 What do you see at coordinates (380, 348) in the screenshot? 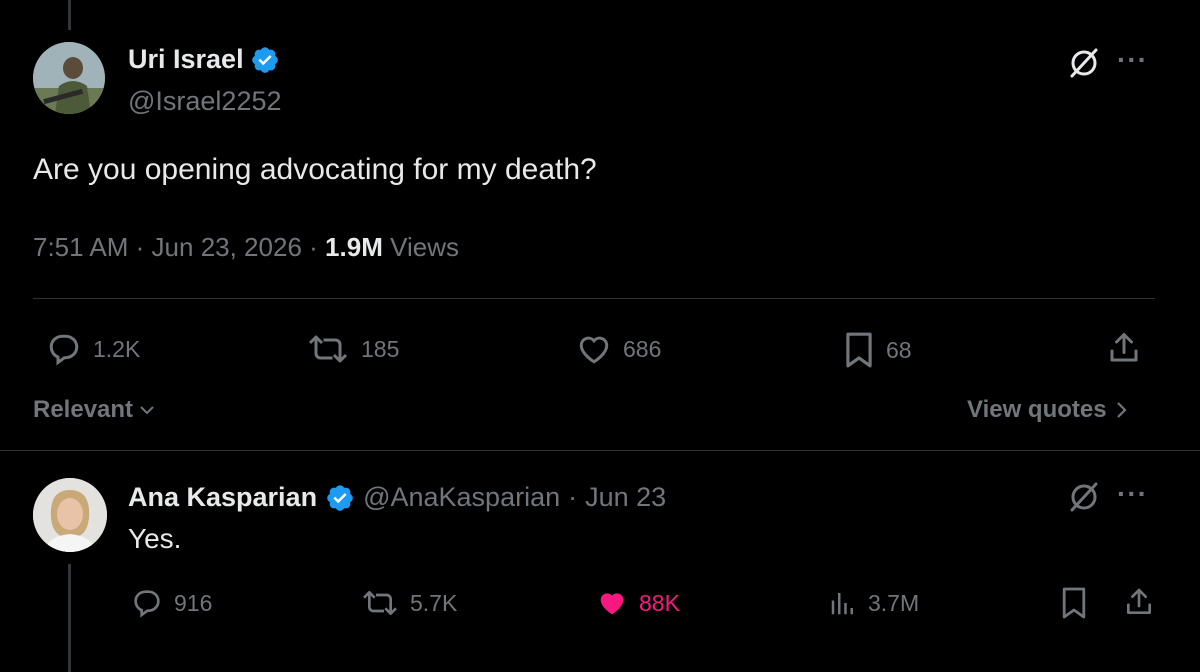
I see `repost-count: 185` at bounding box center [380, 348].